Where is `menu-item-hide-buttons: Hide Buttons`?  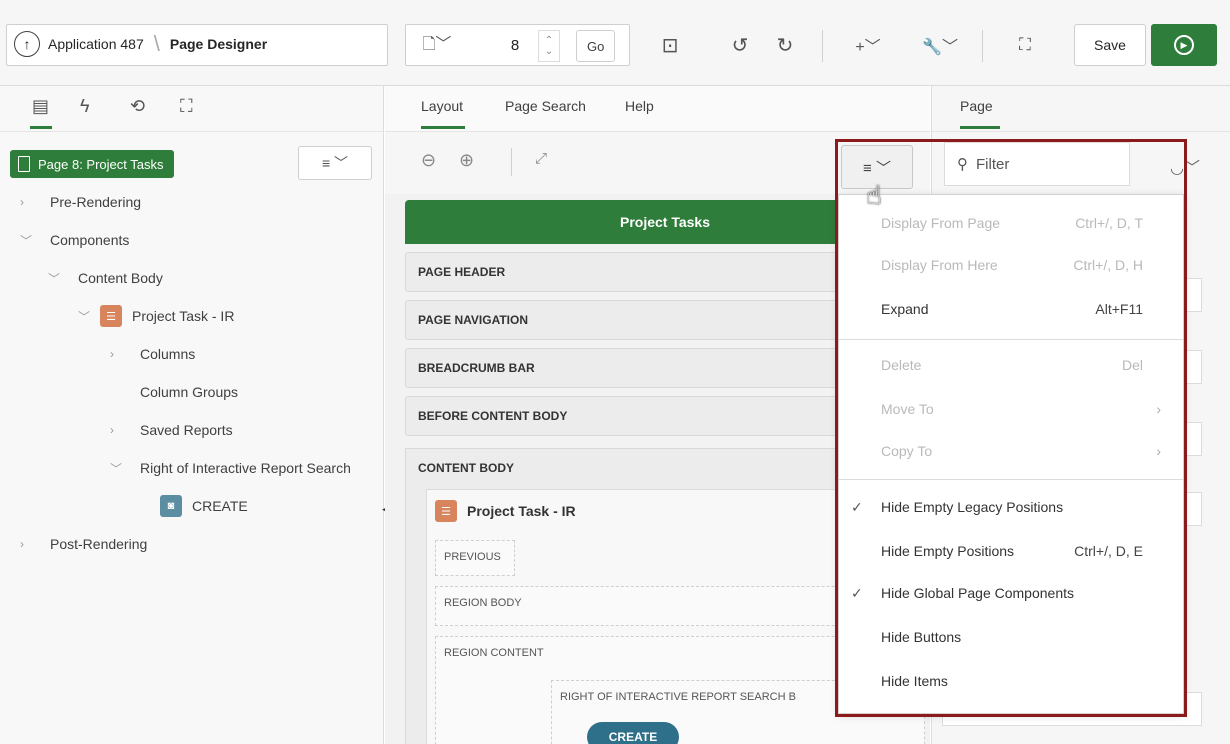 menu-item-hide-buttons: Hide Buttons is located at coordinates (1011, 637).